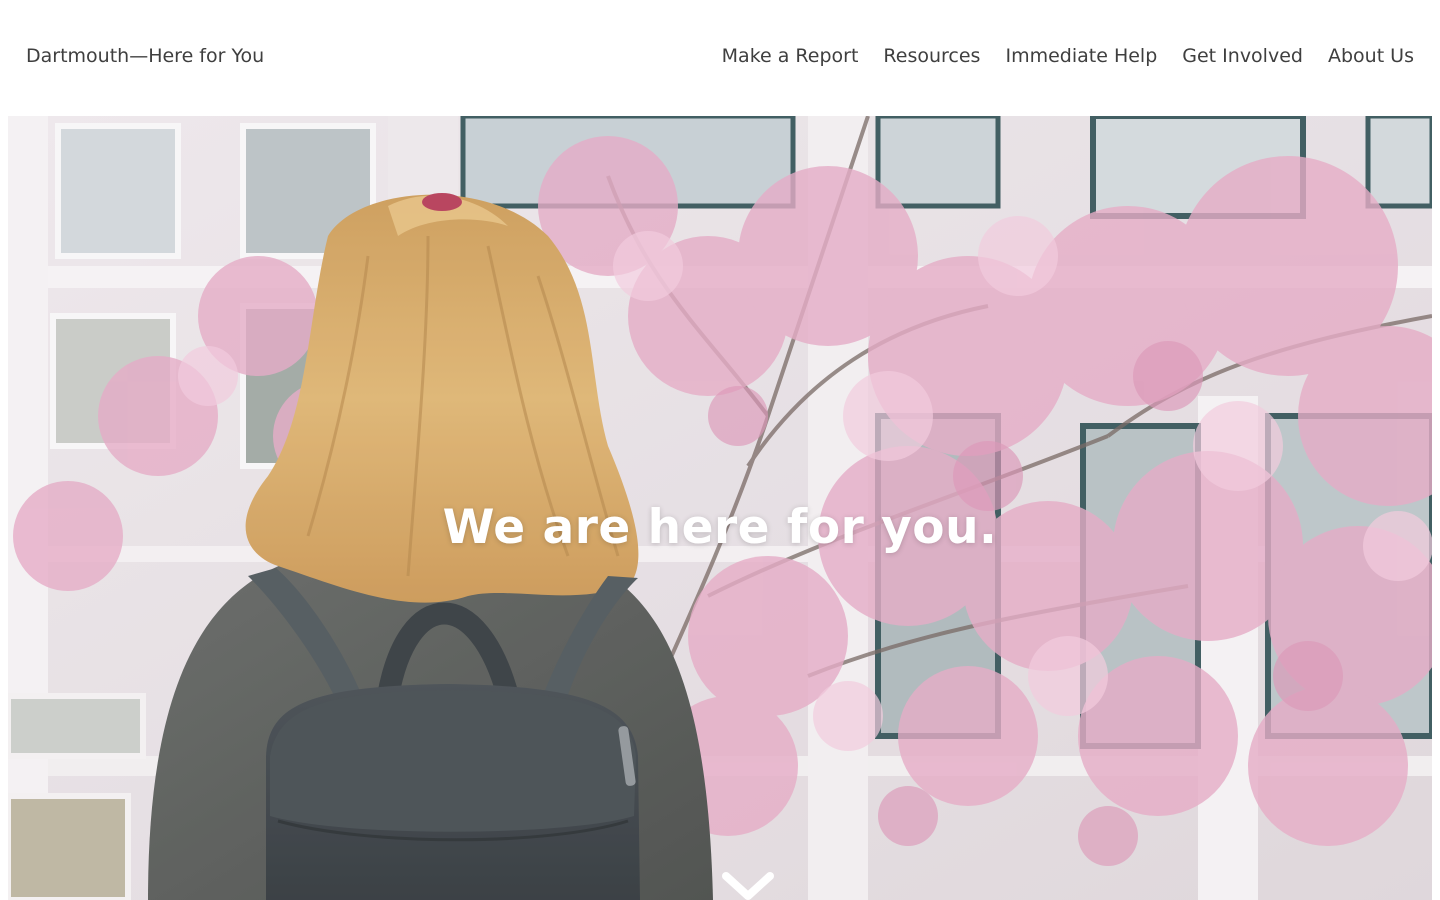 The image size is (1440, 900). I want to click on hero-heading: We are here for you., so click(720, 527).